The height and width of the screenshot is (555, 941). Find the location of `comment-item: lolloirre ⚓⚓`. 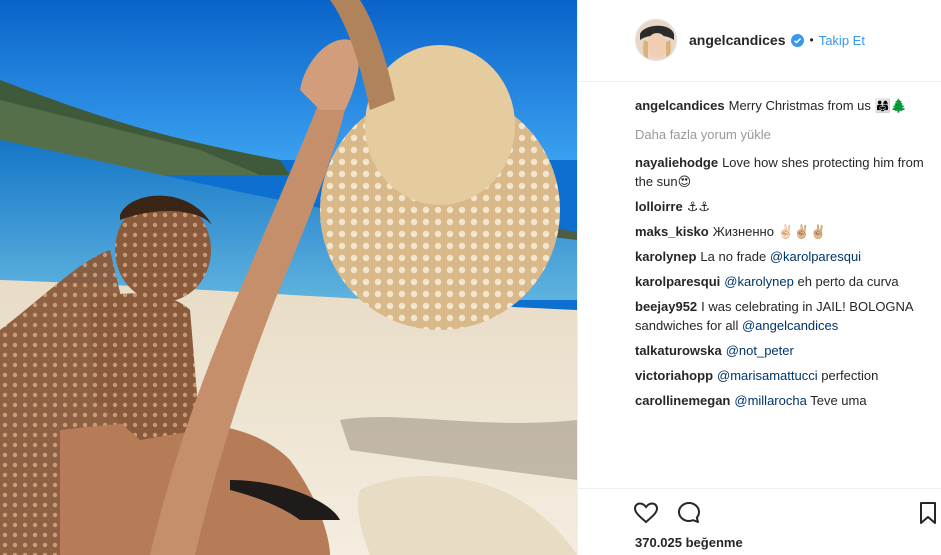

comment-item: lolloirre ⚓⚓ is located at coordinates (785, 206).